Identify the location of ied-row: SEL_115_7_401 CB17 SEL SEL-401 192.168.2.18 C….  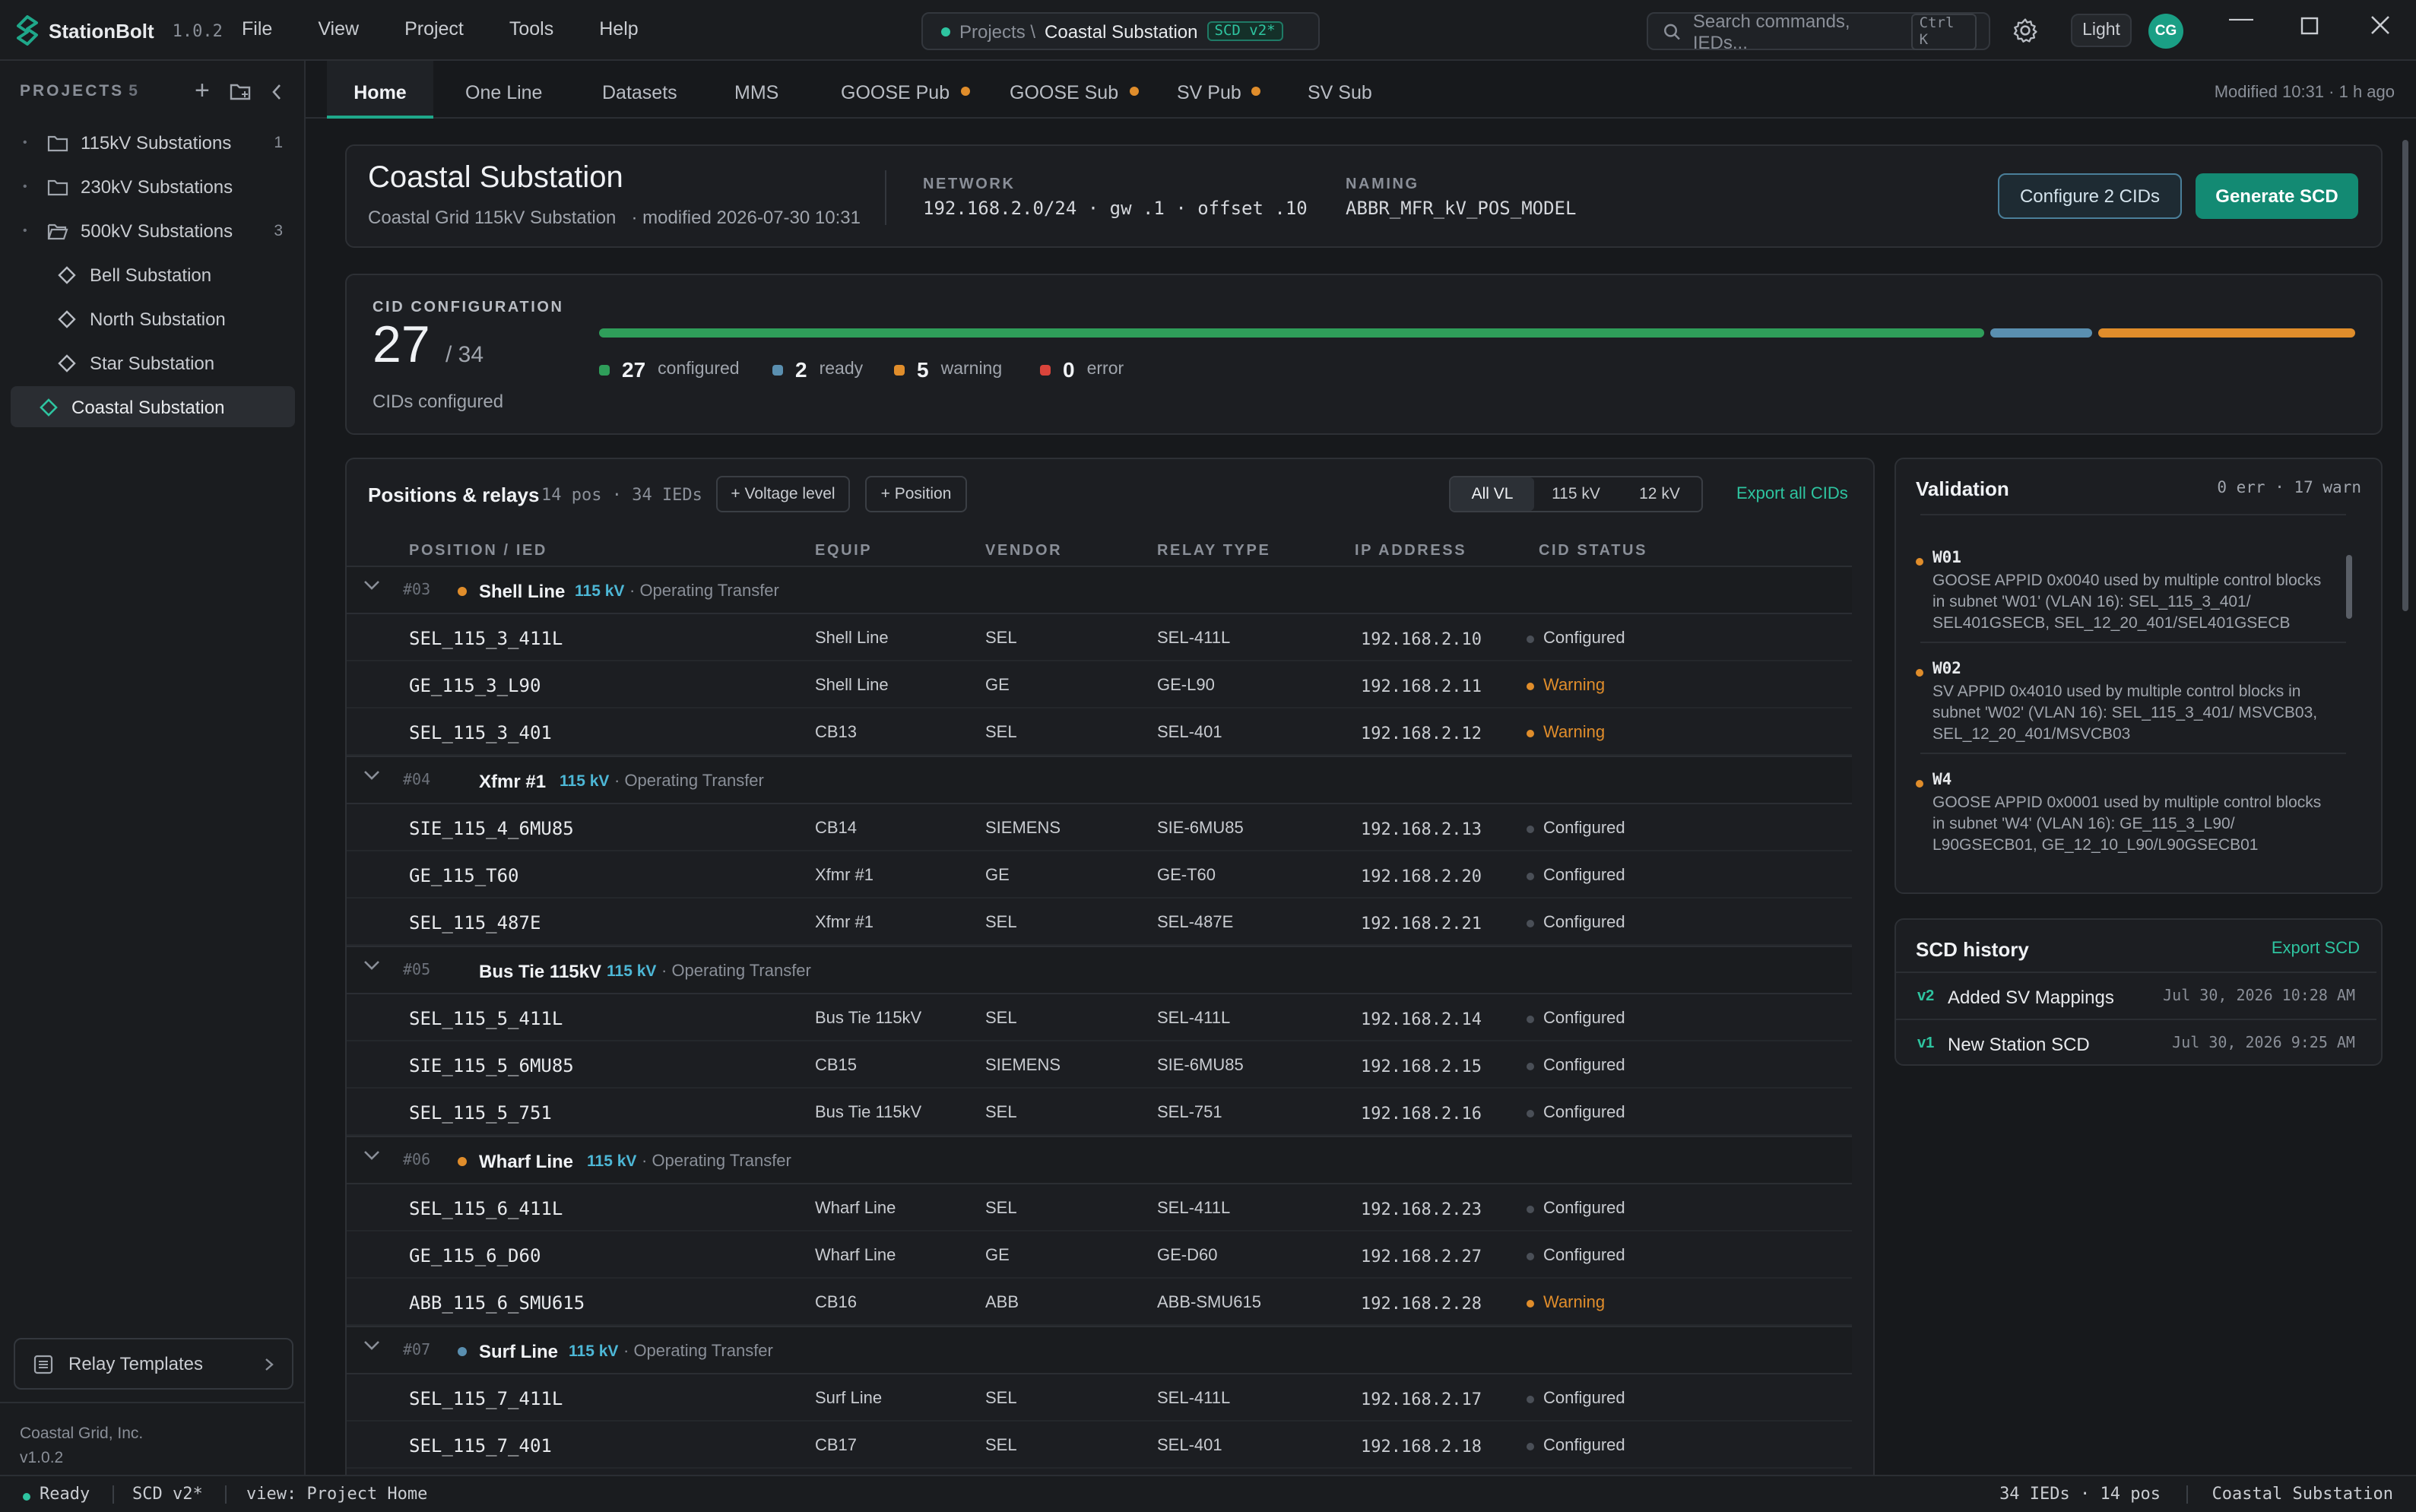
(1099, 1445).